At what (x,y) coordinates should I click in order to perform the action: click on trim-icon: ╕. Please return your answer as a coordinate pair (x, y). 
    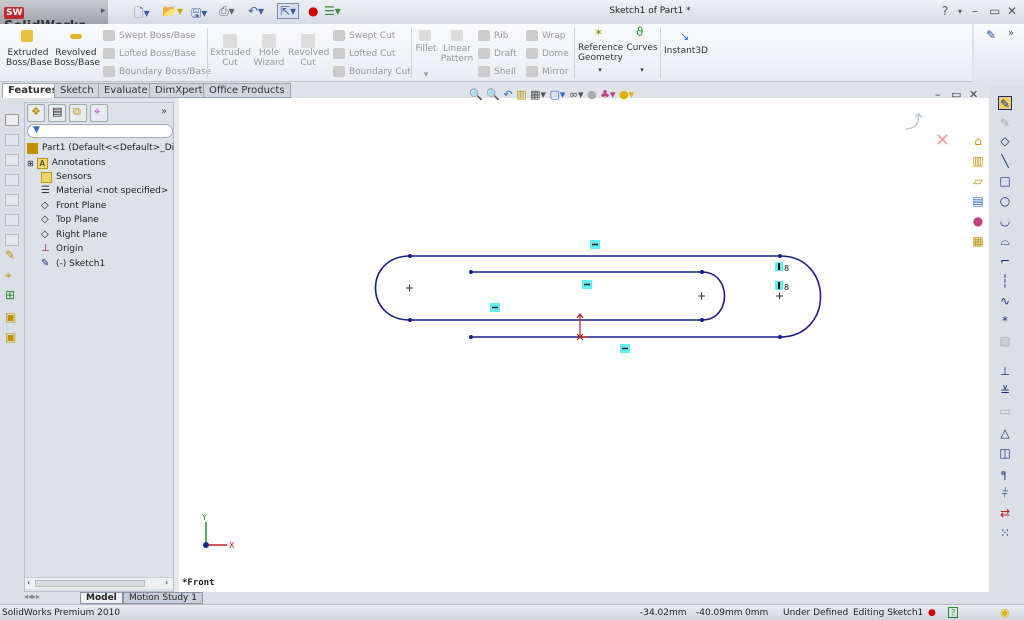
    Looking at the image, I should click on (1005, 473).